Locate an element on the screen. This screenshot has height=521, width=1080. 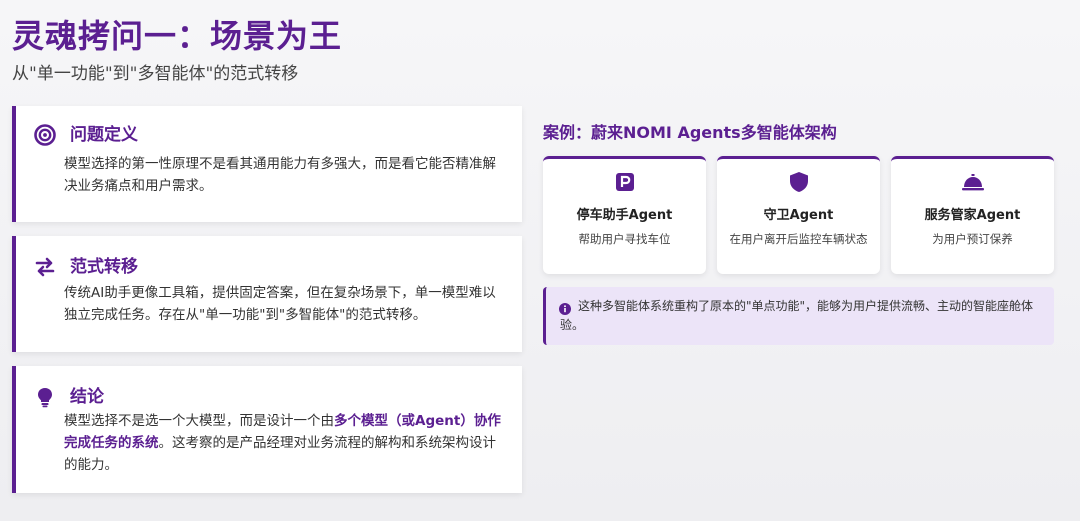
swap-arrows-icon is located at coordinates (45, 267).